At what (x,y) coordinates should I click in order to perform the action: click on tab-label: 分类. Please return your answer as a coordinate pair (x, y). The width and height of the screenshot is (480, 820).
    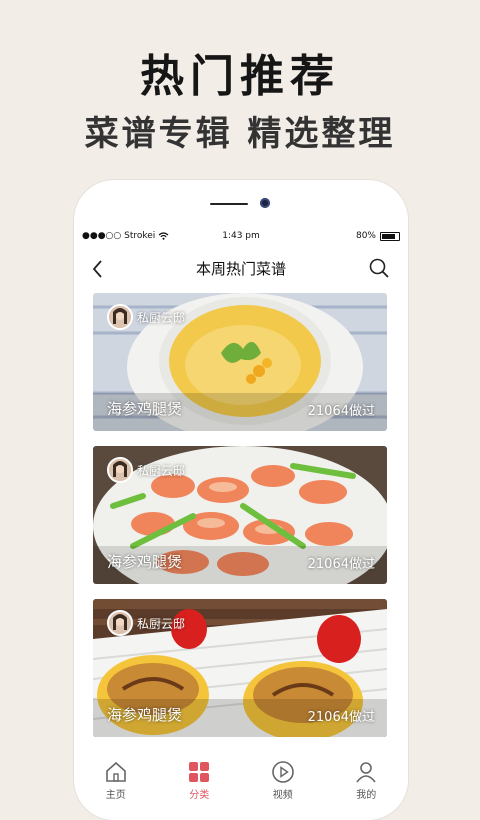
    Looking at the image, I should click on (199, 795).